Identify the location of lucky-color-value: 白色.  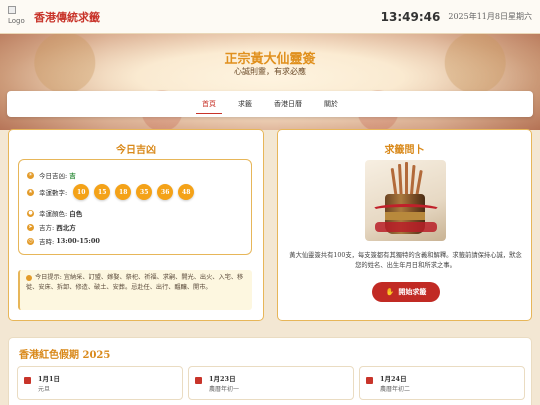
(76, 214).